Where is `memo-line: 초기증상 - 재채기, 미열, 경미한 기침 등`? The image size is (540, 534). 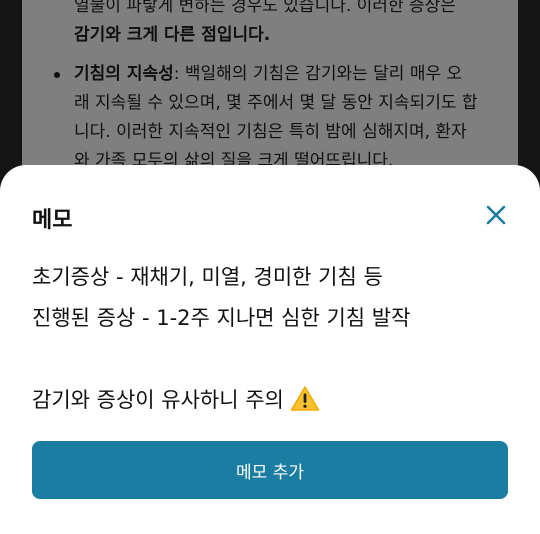
memo-line: 초기증상 - 재채기, 미열, 경미한 기침 등 is located at coordinates (207, 277).